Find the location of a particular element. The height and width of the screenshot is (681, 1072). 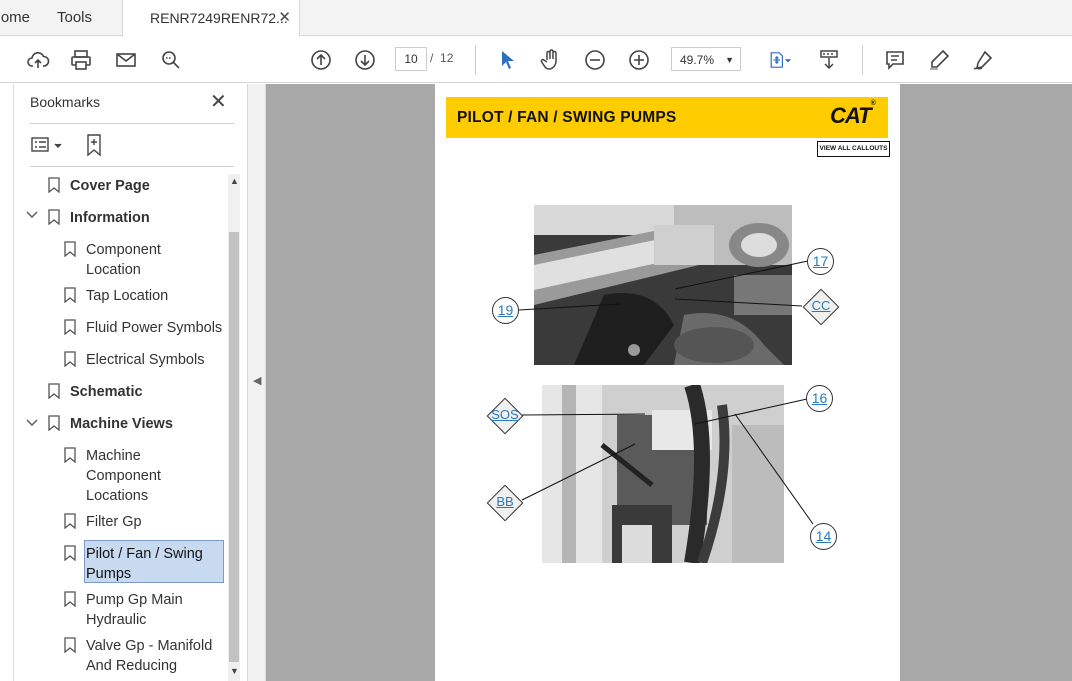

bookmark-tap-location: Tap Location is located at coordinates (127, 296).